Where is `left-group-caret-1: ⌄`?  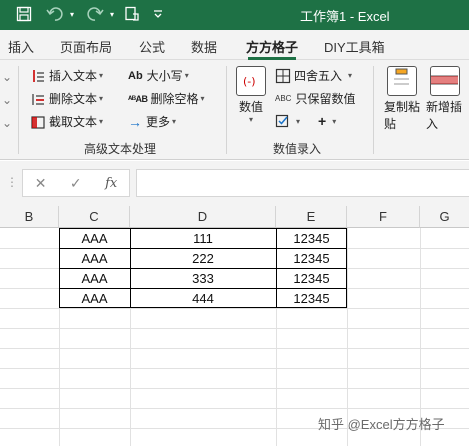
left-group-caret-1: ⌄ is located at coordinates (7, 77).